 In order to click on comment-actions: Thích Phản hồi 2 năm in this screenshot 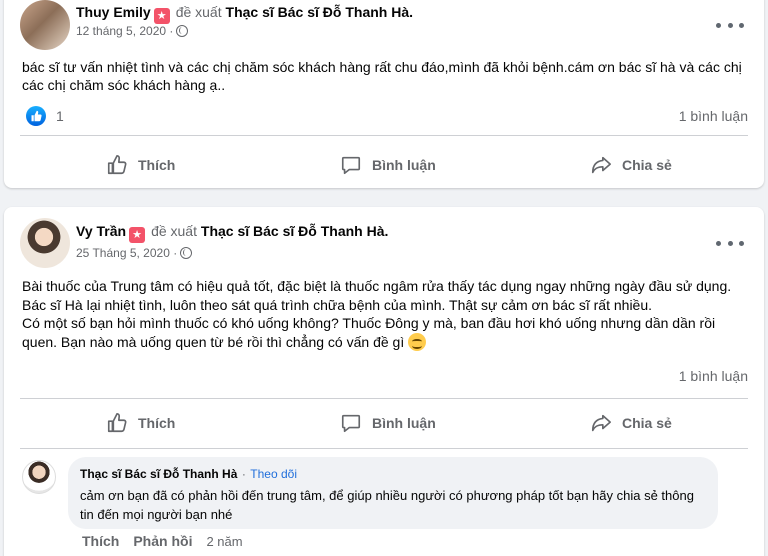, I will do `click(162, 541)`.